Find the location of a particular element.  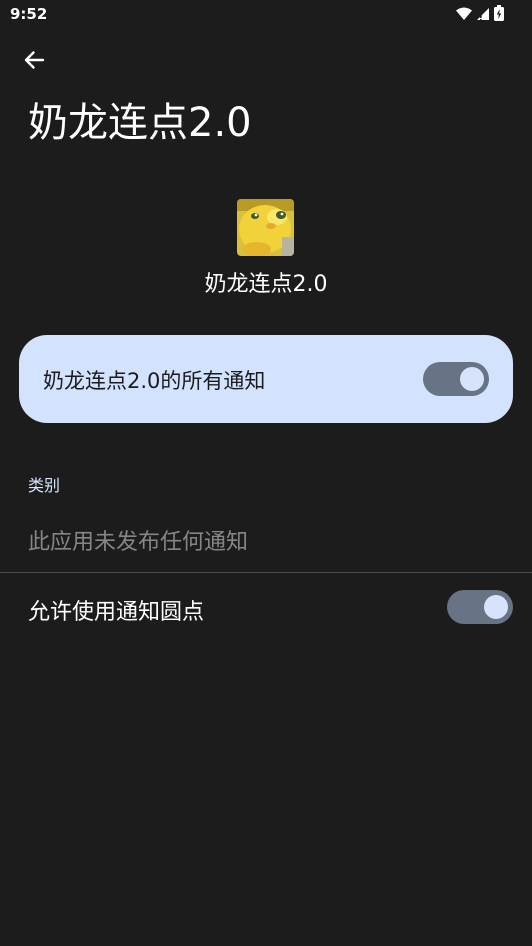

app-name: 奶龙连点2.0 is located at coordinates (266, 284).